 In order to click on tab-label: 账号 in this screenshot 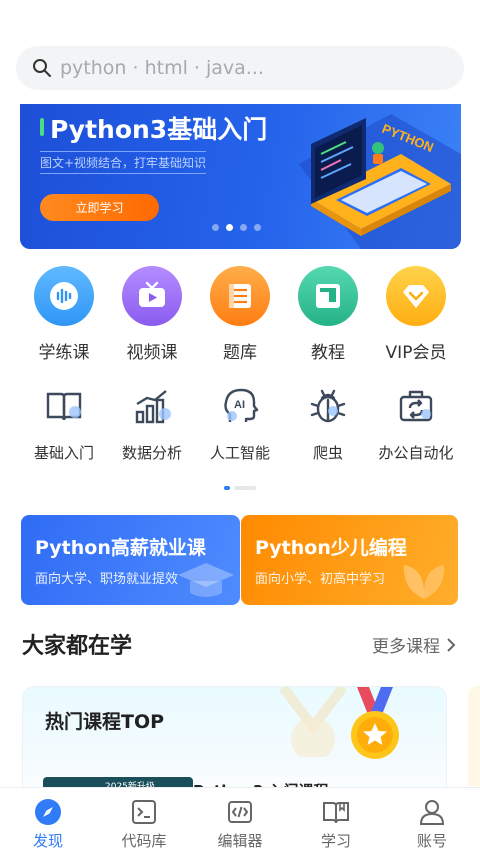, I will do `click(431, 841)`.